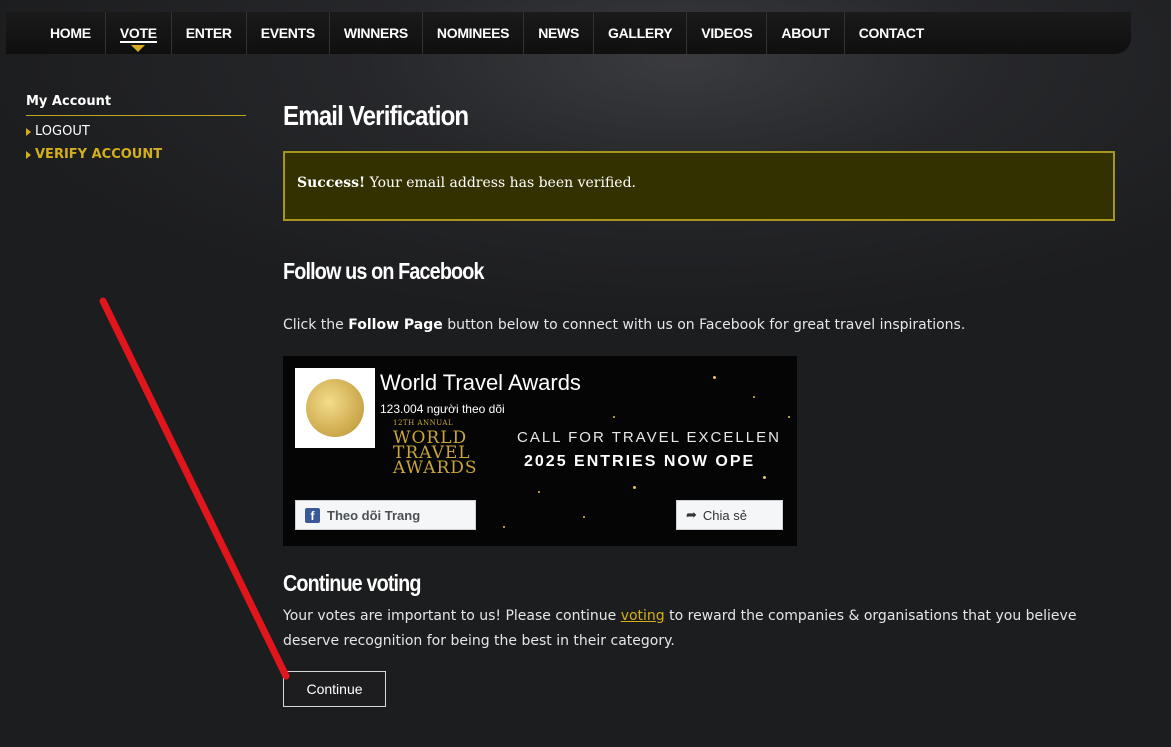 This screenshot has width=1171, height=747. Describe the element at coordinates (70, 33) in the screenshot. I see `nav-home: HOME` at that location.